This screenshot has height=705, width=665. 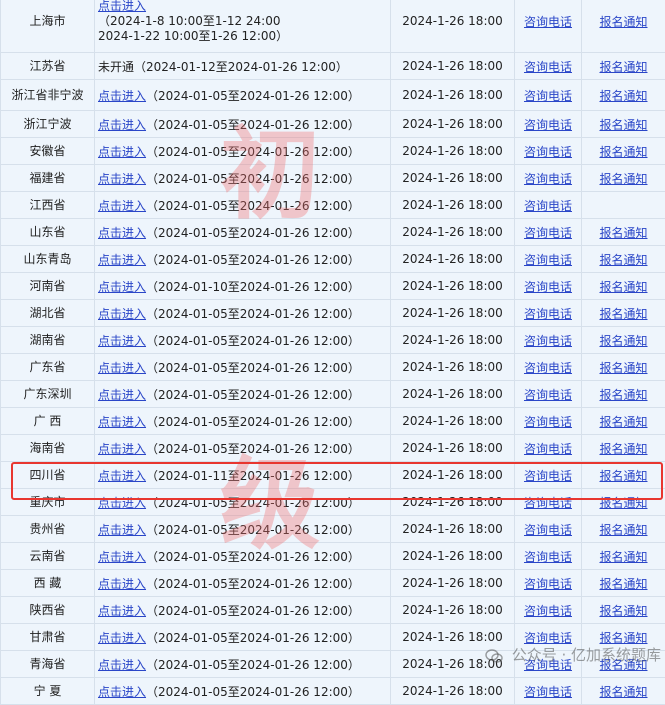 I want to click on entry-cell: 点击进入（2024-01-11至2024-01-26 12:00）, so click(x=243, y=475).